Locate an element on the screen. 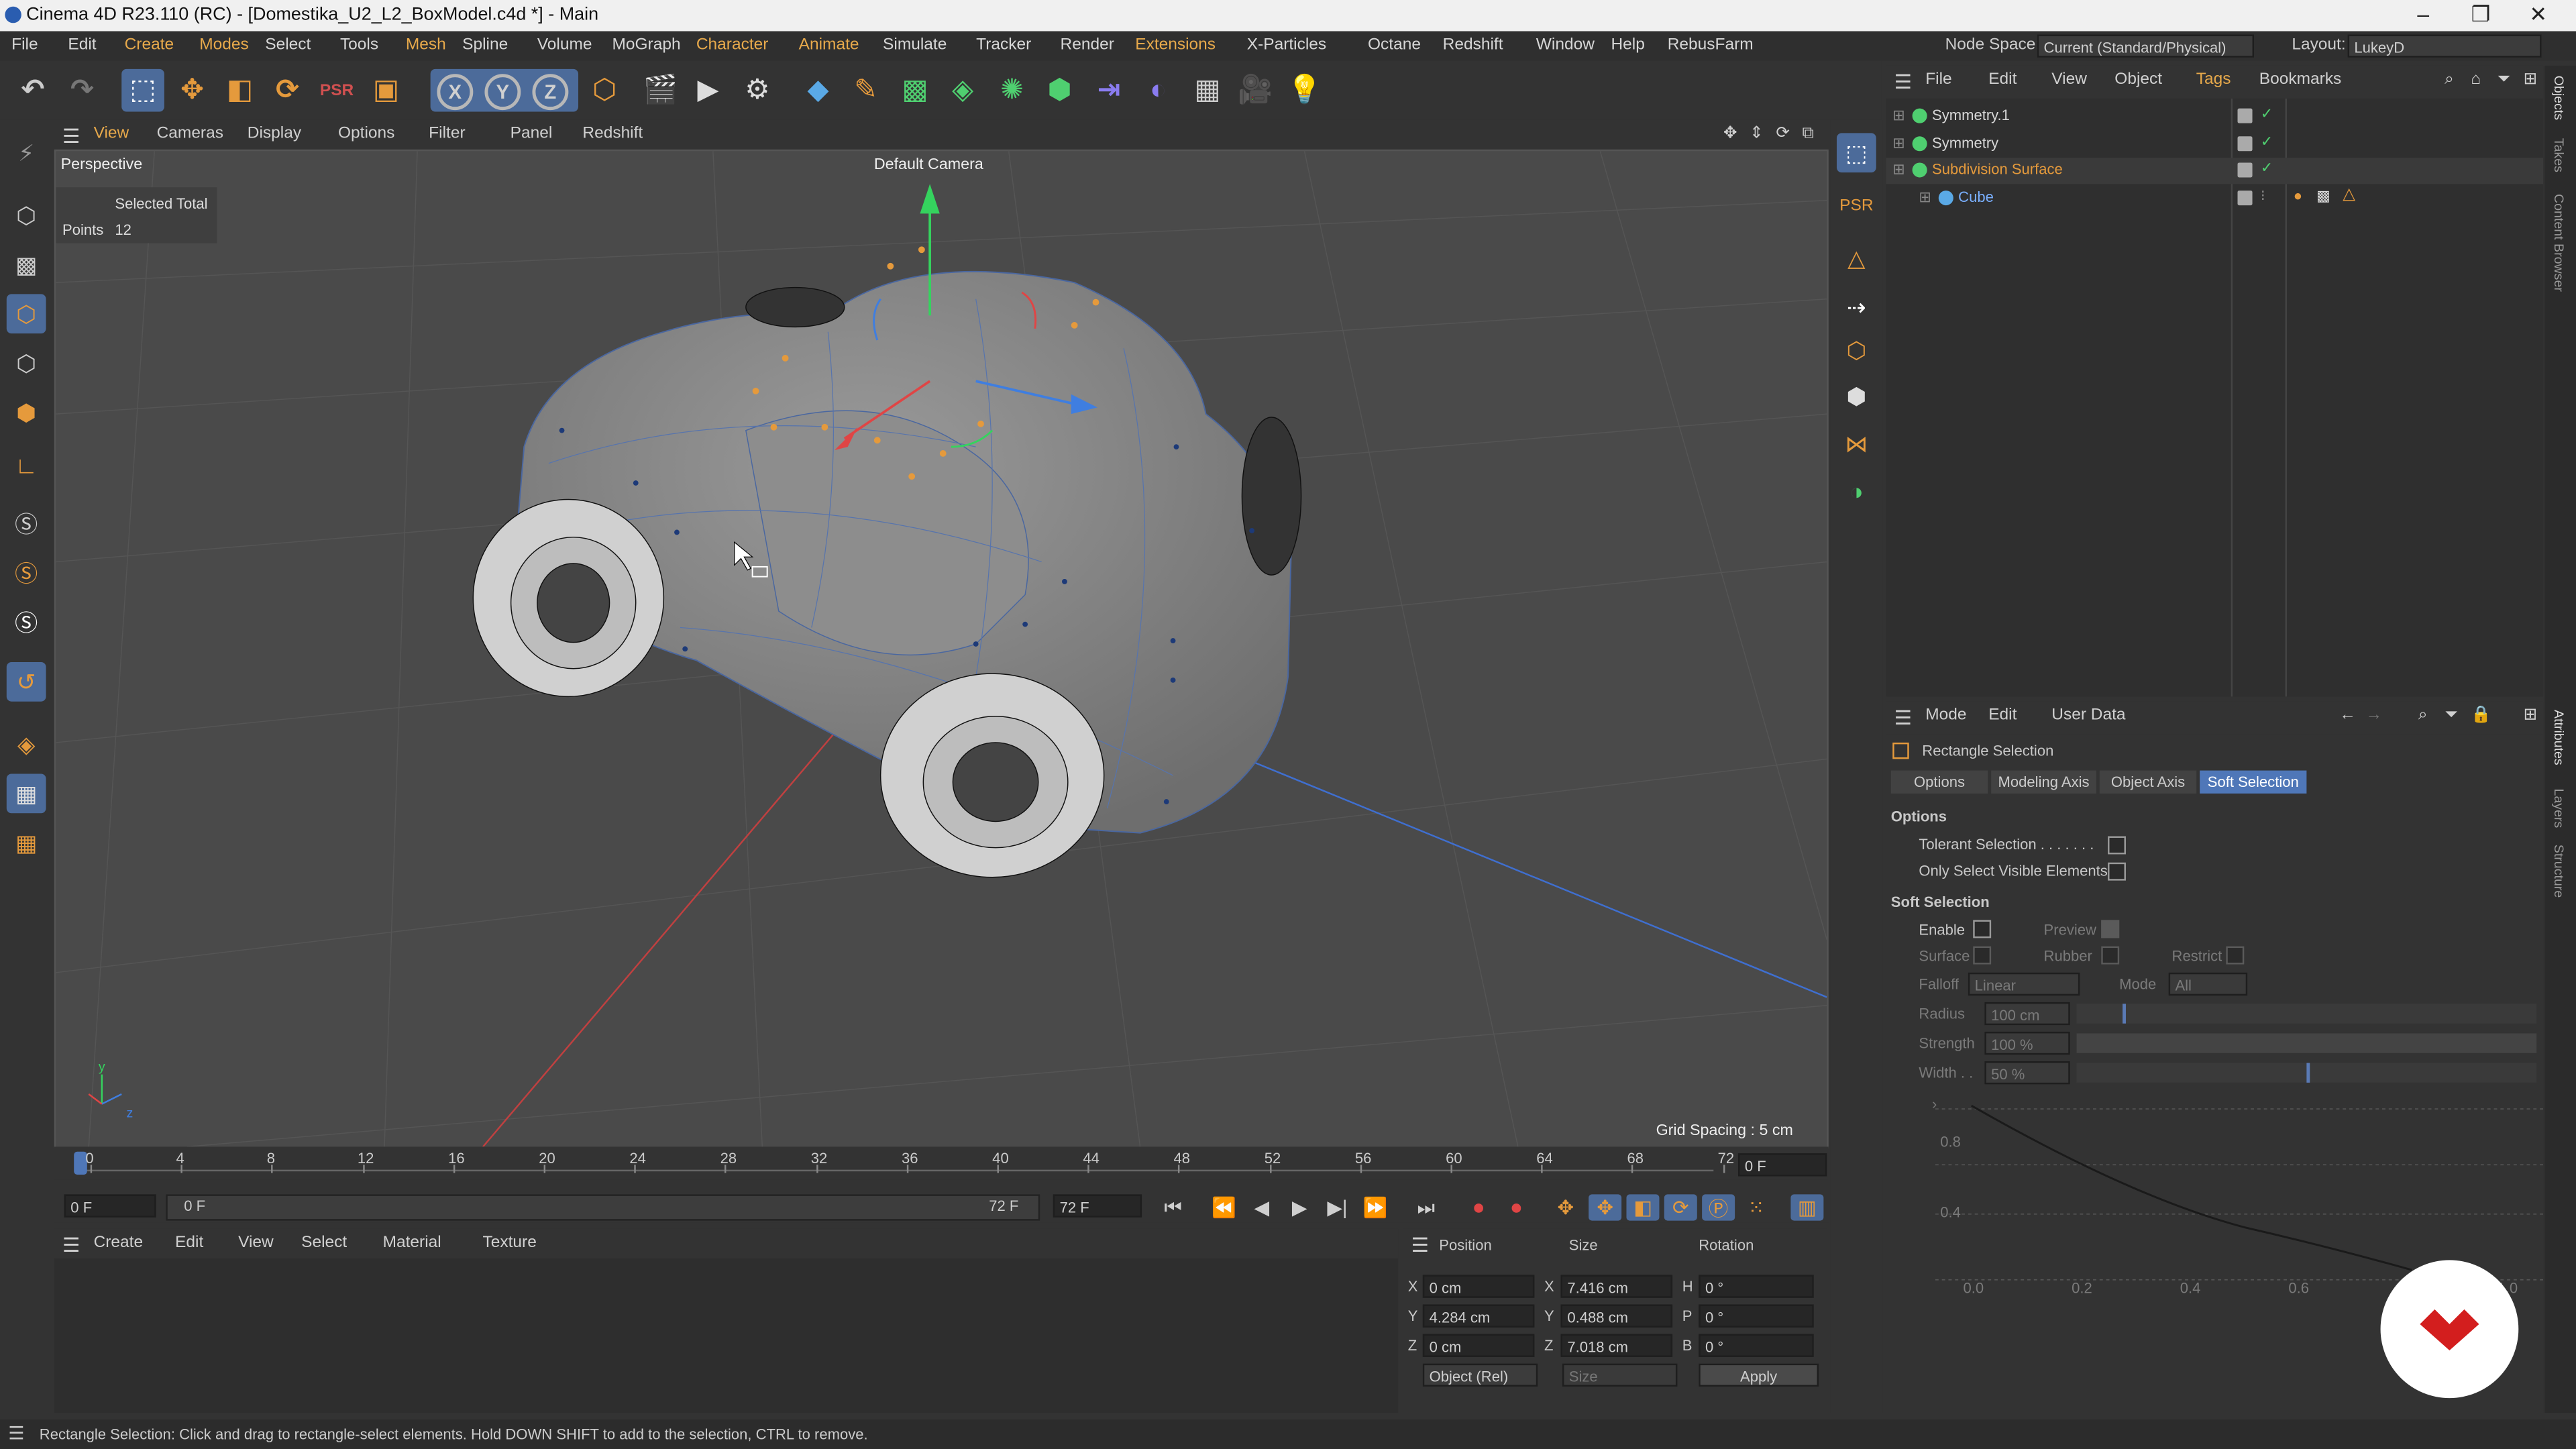 The image size is (2576, 1449). selection-tag-icon: △ is located at coordinates (2349, 194).